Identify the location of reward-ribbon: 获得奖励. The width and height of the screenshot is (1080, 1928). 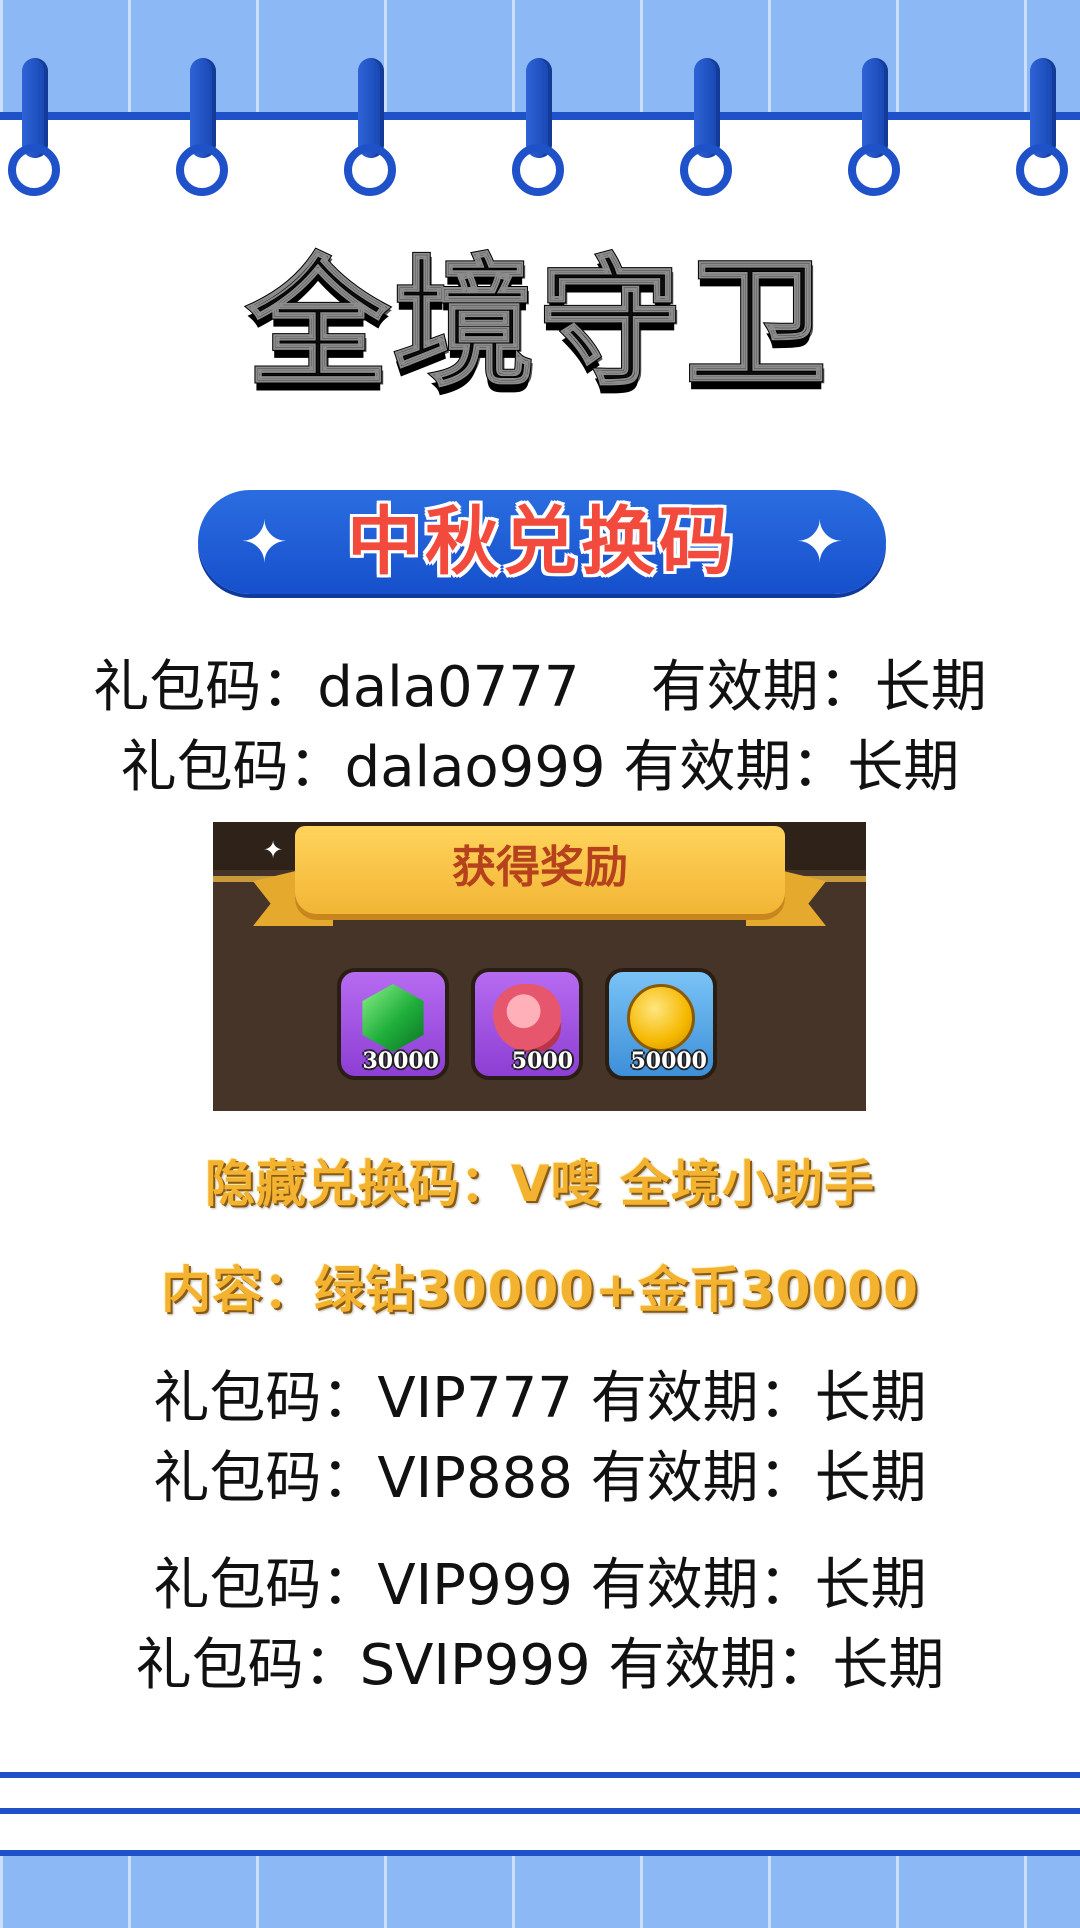
(540, 870).